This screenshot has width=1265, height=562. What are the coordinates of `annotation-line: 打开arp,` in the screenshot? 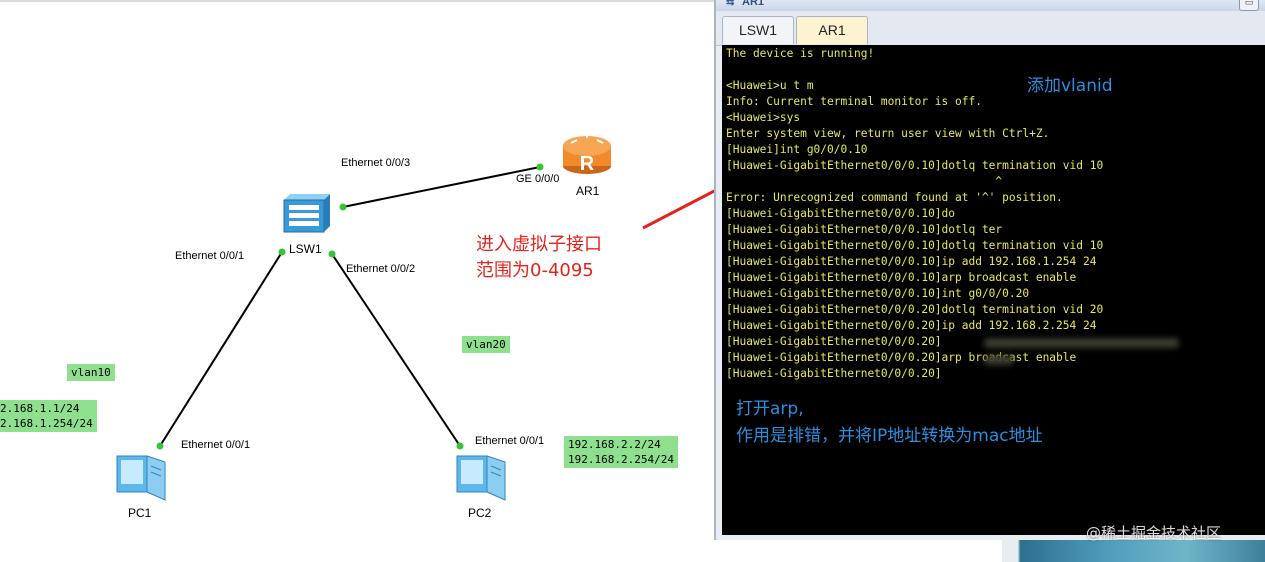 It's located at (770, 409).